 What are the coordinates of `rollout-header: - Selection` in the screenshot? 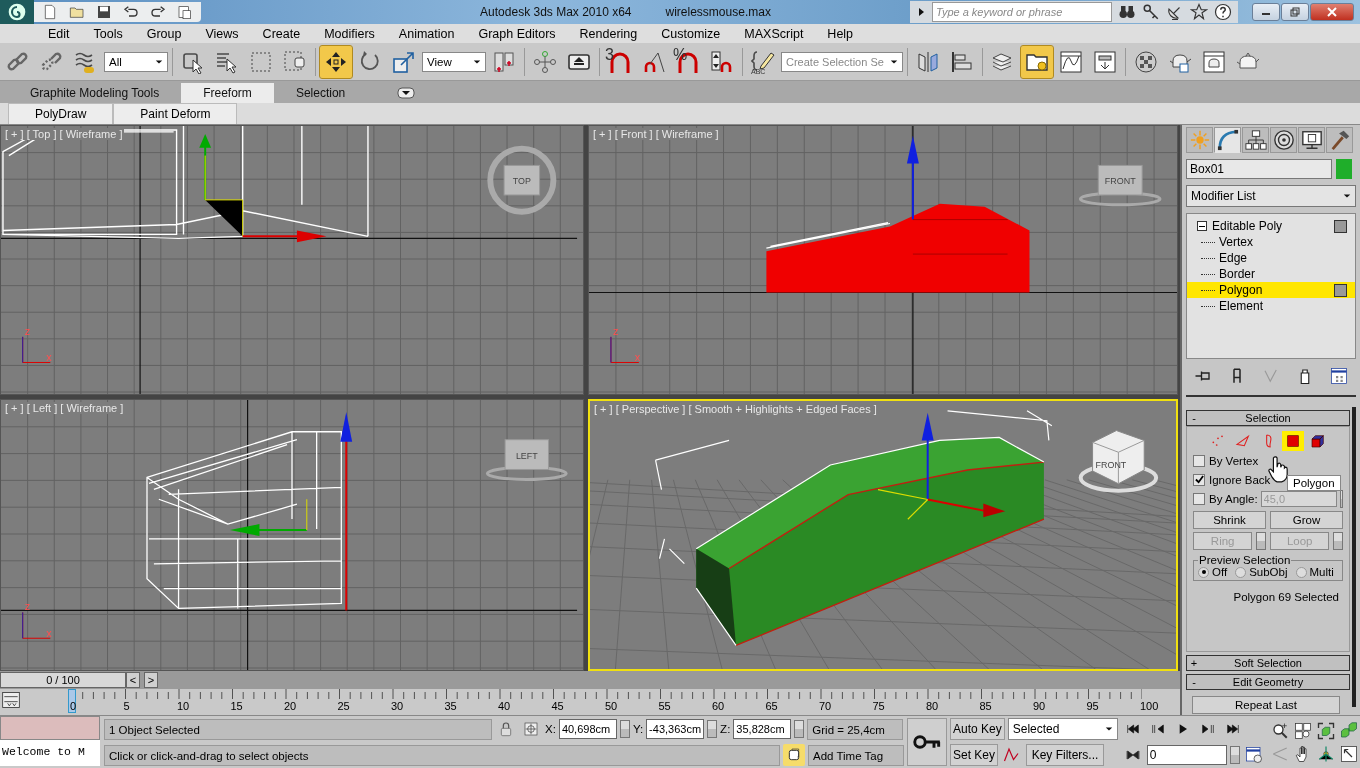 It's located at (1268, 418).